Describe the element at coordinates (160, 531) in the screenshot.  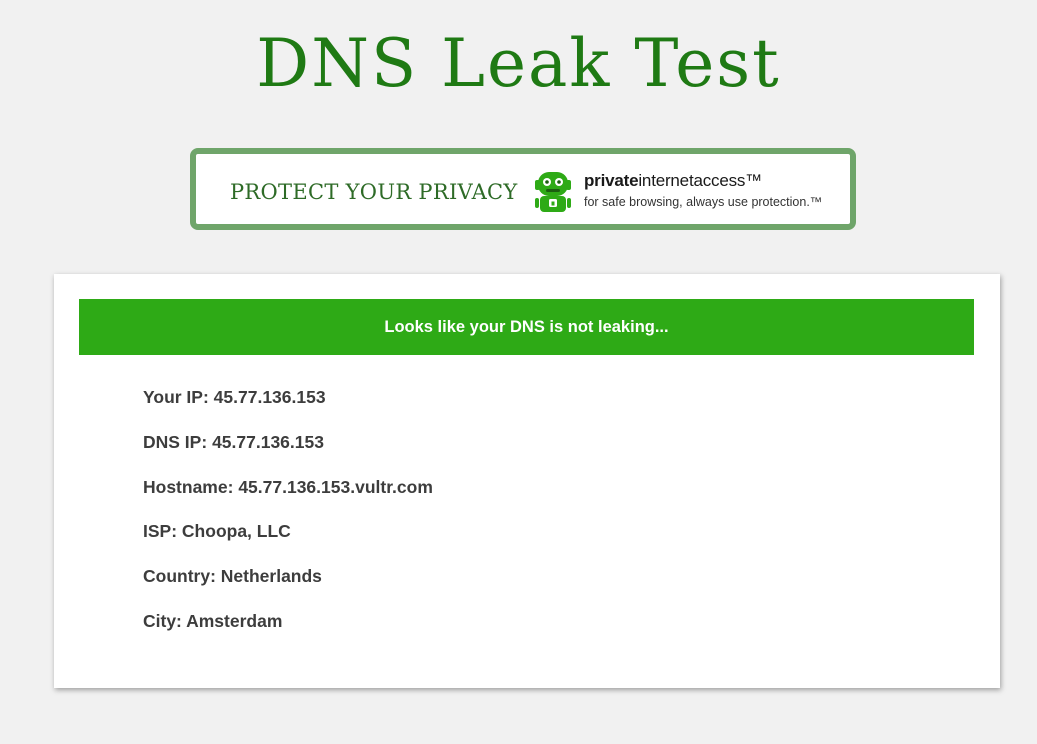
I see `detail-label: ISP:` at that location.